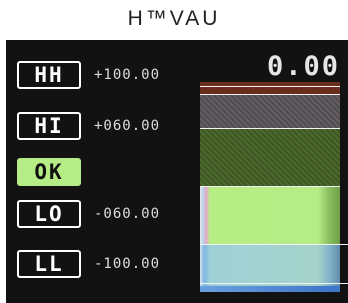 Image resolution: width=348 pixels, height=303 pixels. Describe the element at coordinates (270, 111) in the screenshot. I see `hi-zone` at that location.